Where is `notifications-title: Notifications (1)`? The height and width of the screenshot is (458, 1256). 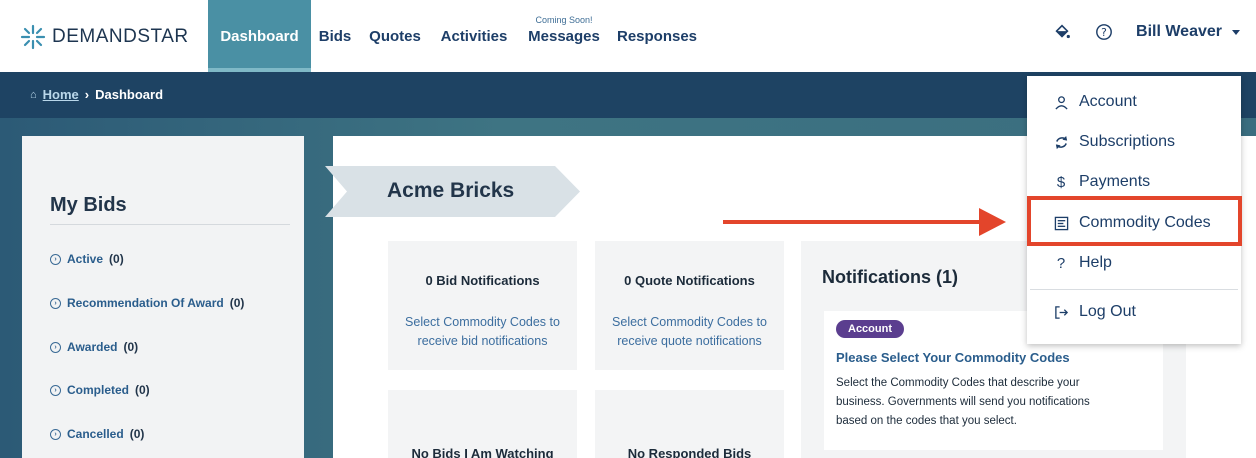 notifications-title: Notifications (1) is located at coordinates (890, 277).